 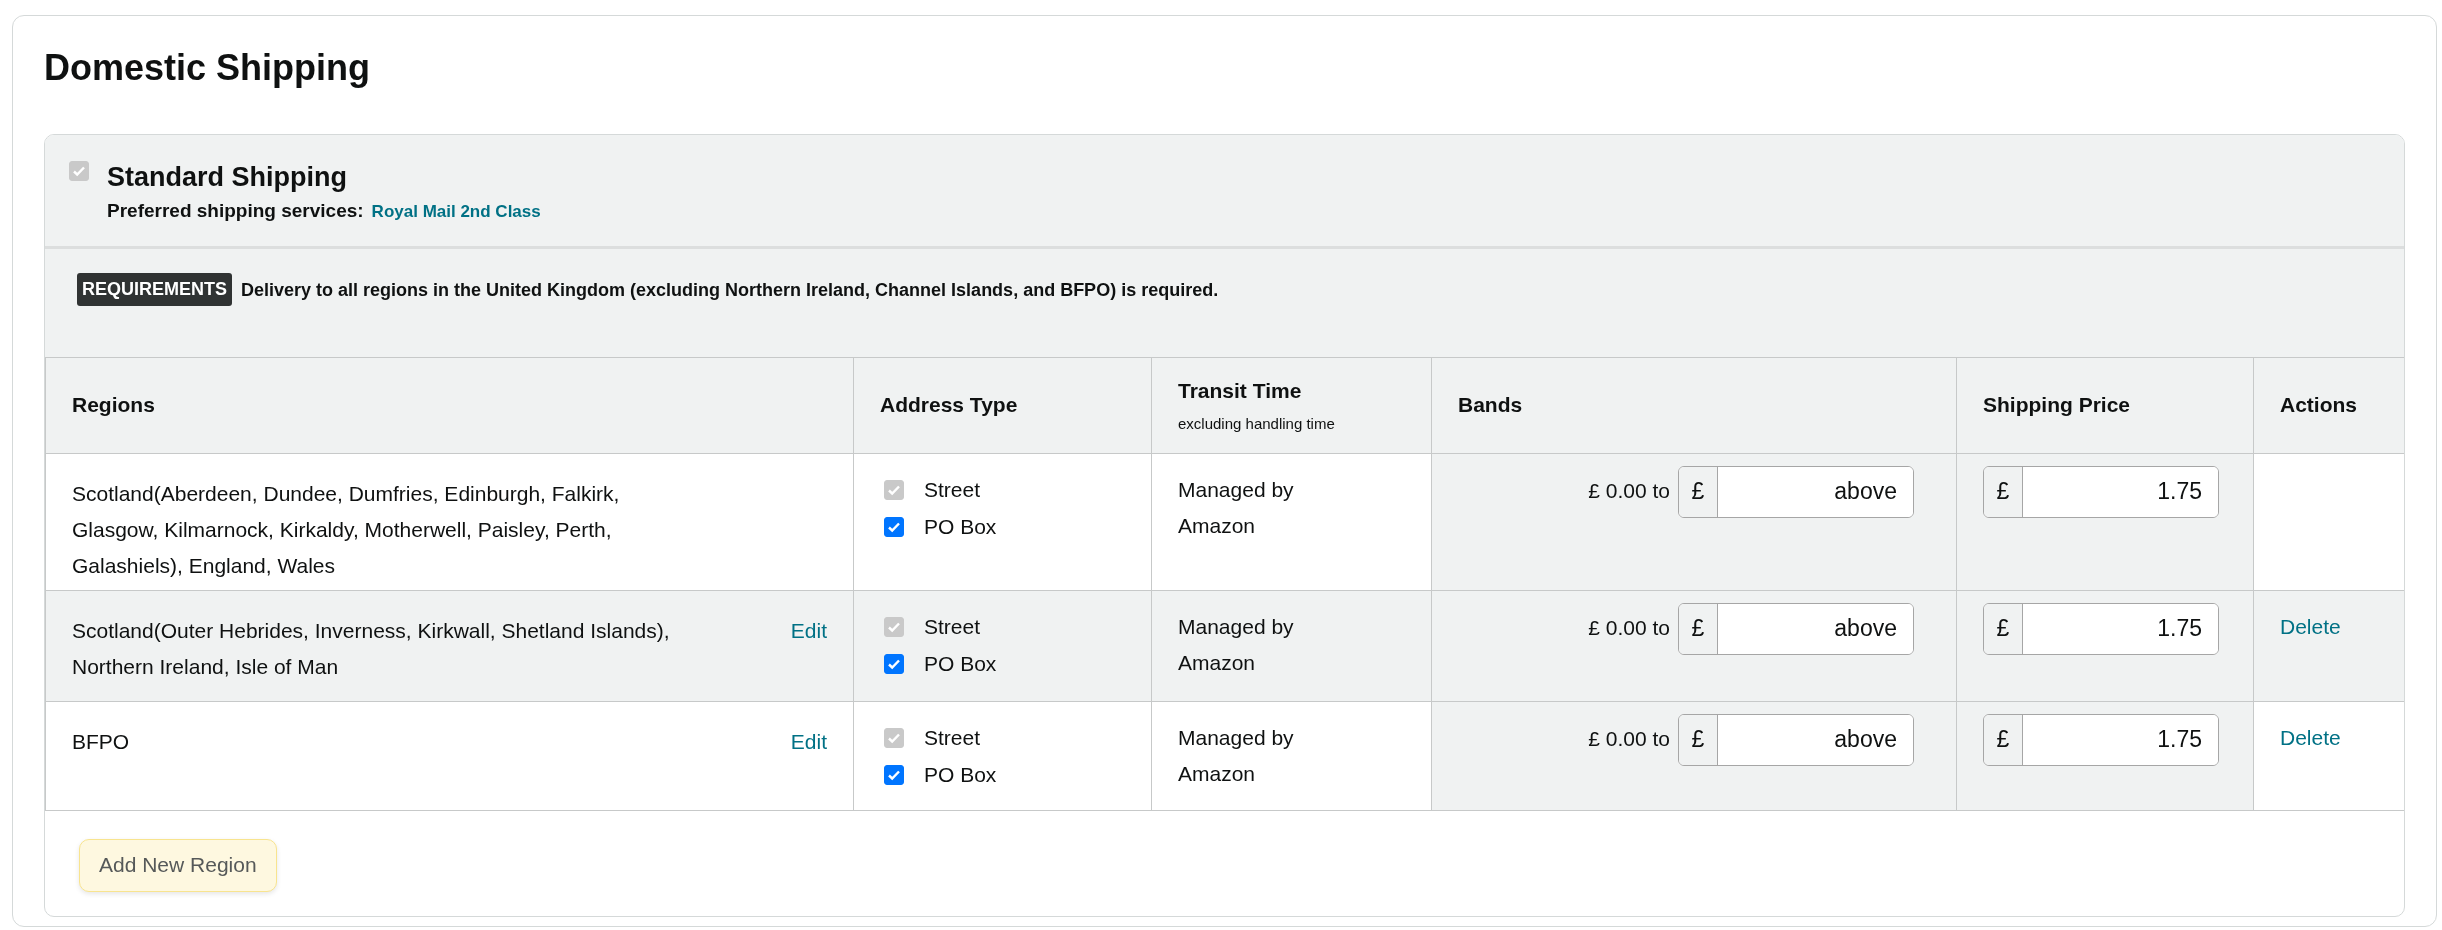 What do you see at coordinates (235, 211) in the screenshot?
I see `preferred-label: Preferred shipping services:` at bounding box center [235, 211].